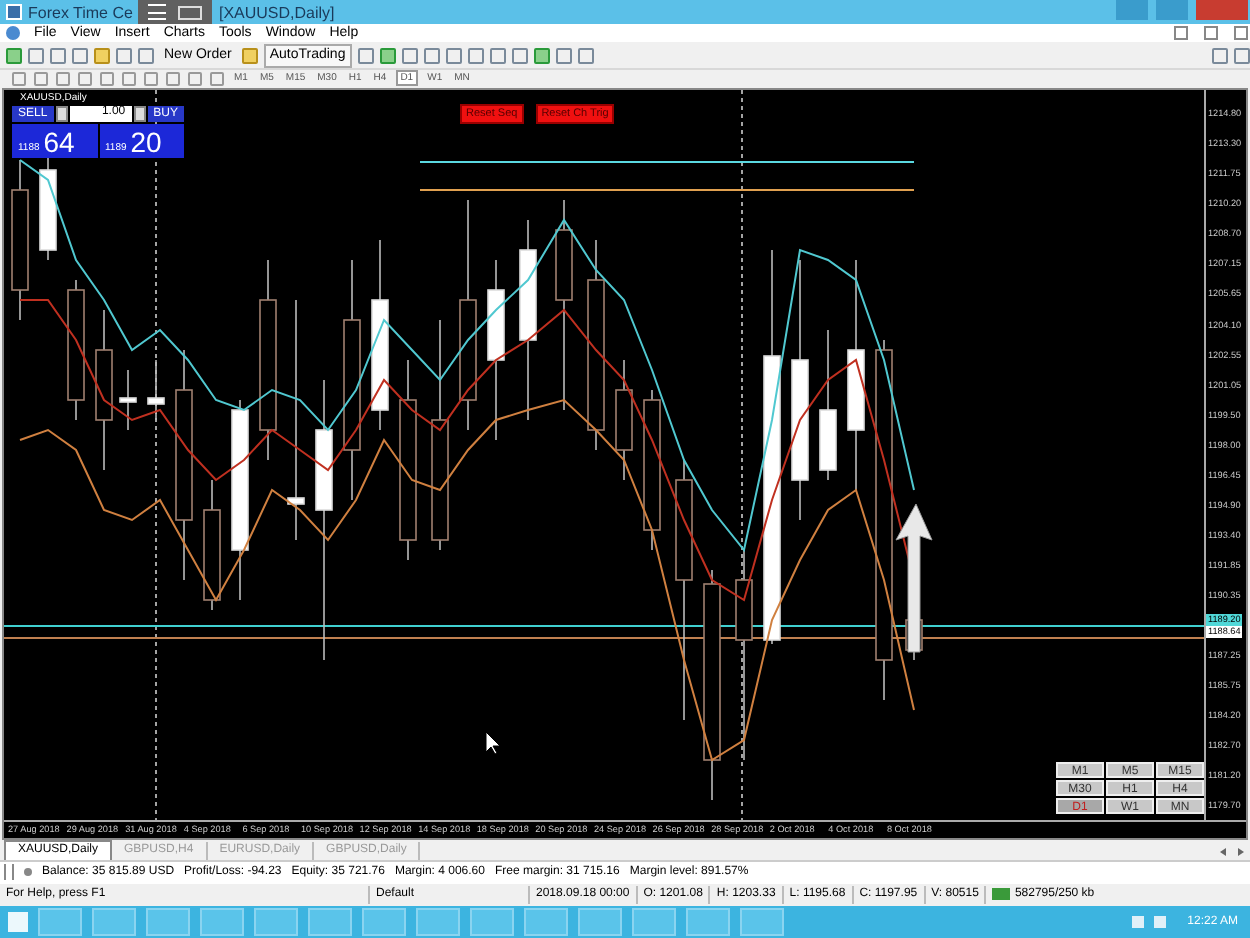 The image size is (1250, 938). What do you see at coordinates (18, 921) in the screenshot?
I see `start-icon` at bounding box center [18, 921].